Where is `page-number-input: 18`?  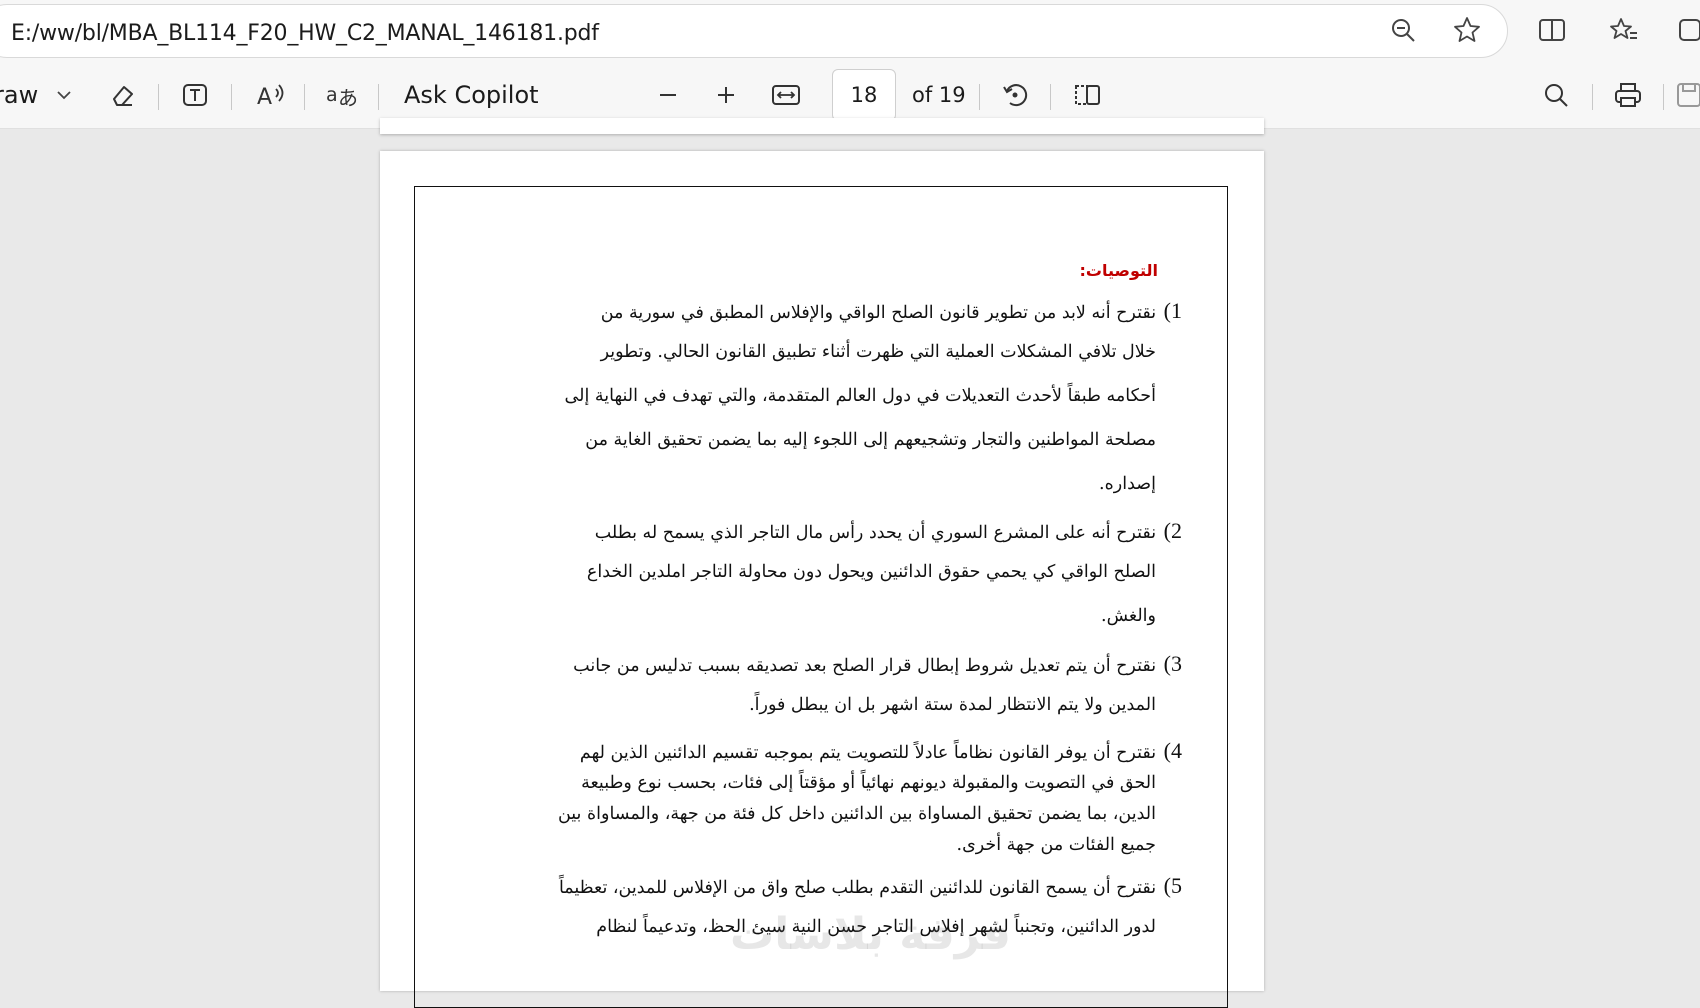
page-number-input: 18 is located at coordinates (864, 95).